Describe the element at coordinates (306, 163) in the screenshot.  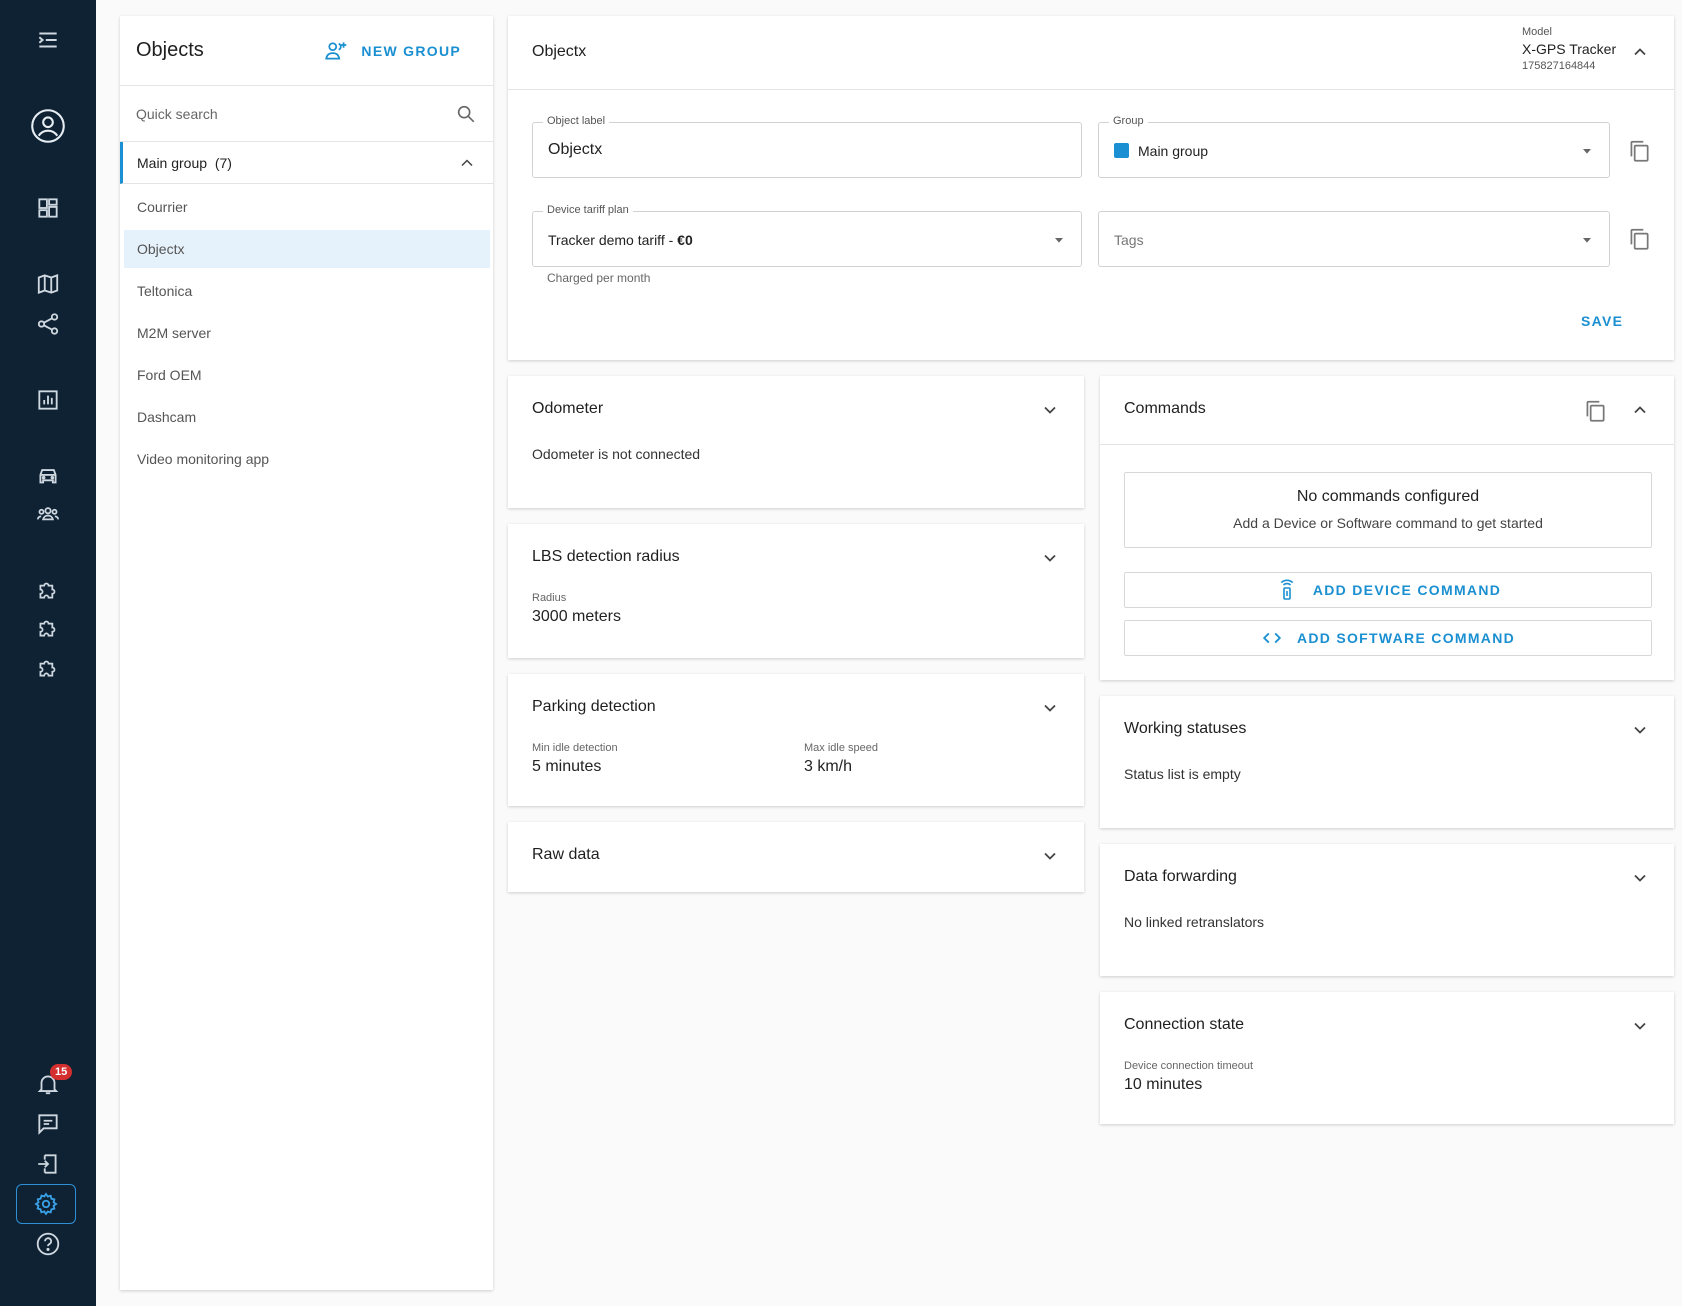
I see `main-group-row: Main group (7)` at that location.